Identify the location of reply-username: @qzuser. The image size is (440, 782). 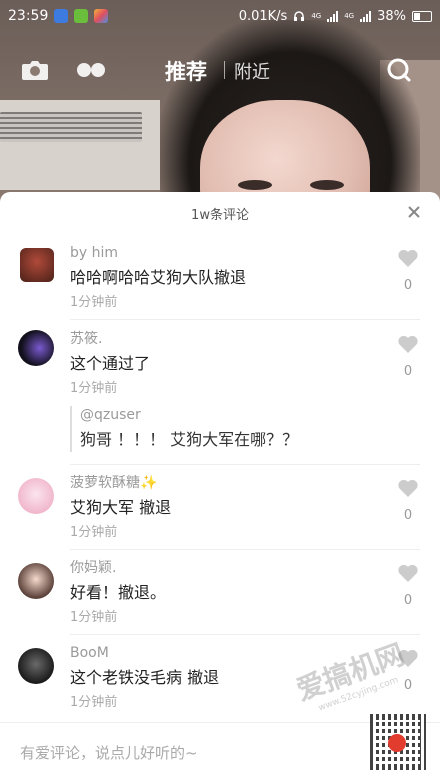
(110, 415).